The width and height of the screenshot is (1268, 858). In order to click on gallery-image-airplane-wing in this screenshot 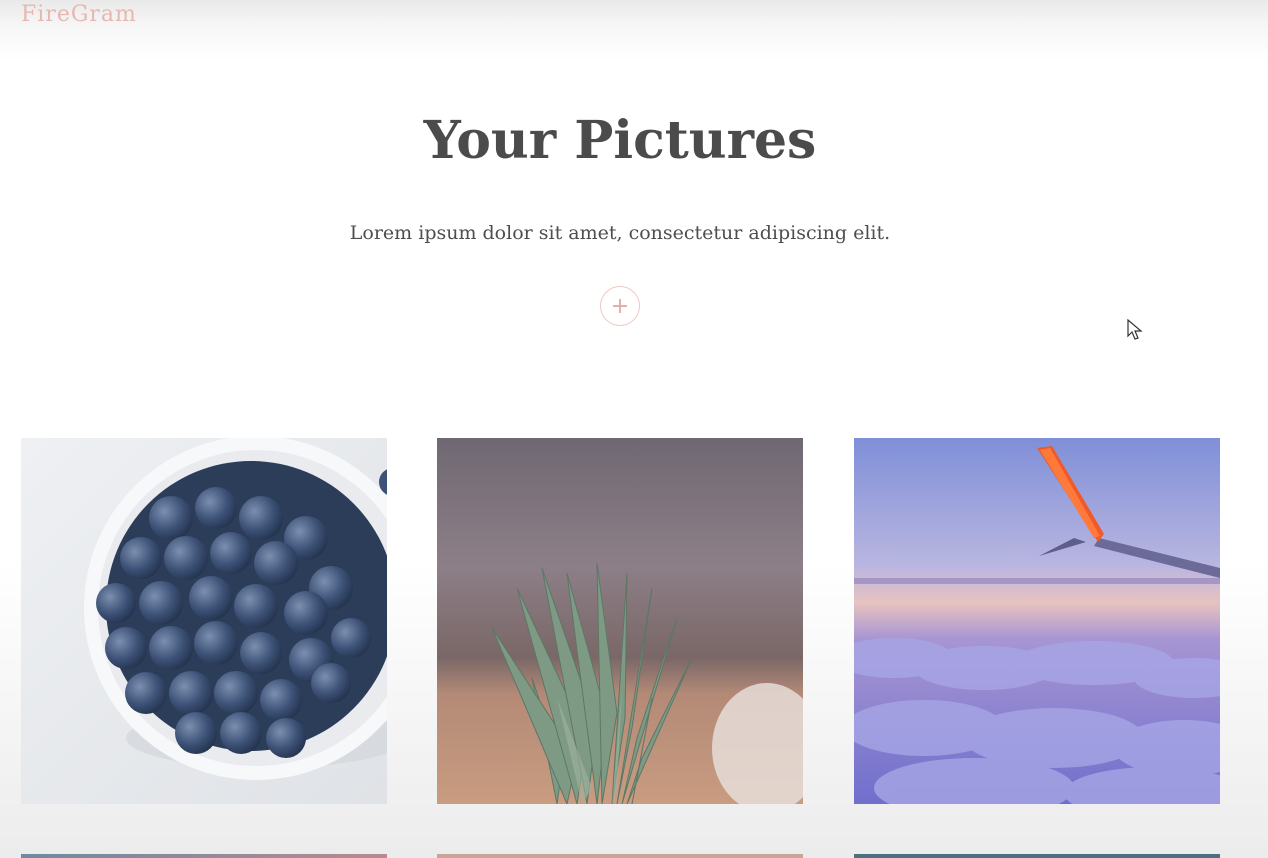, I will do `click(1037, 621)`.